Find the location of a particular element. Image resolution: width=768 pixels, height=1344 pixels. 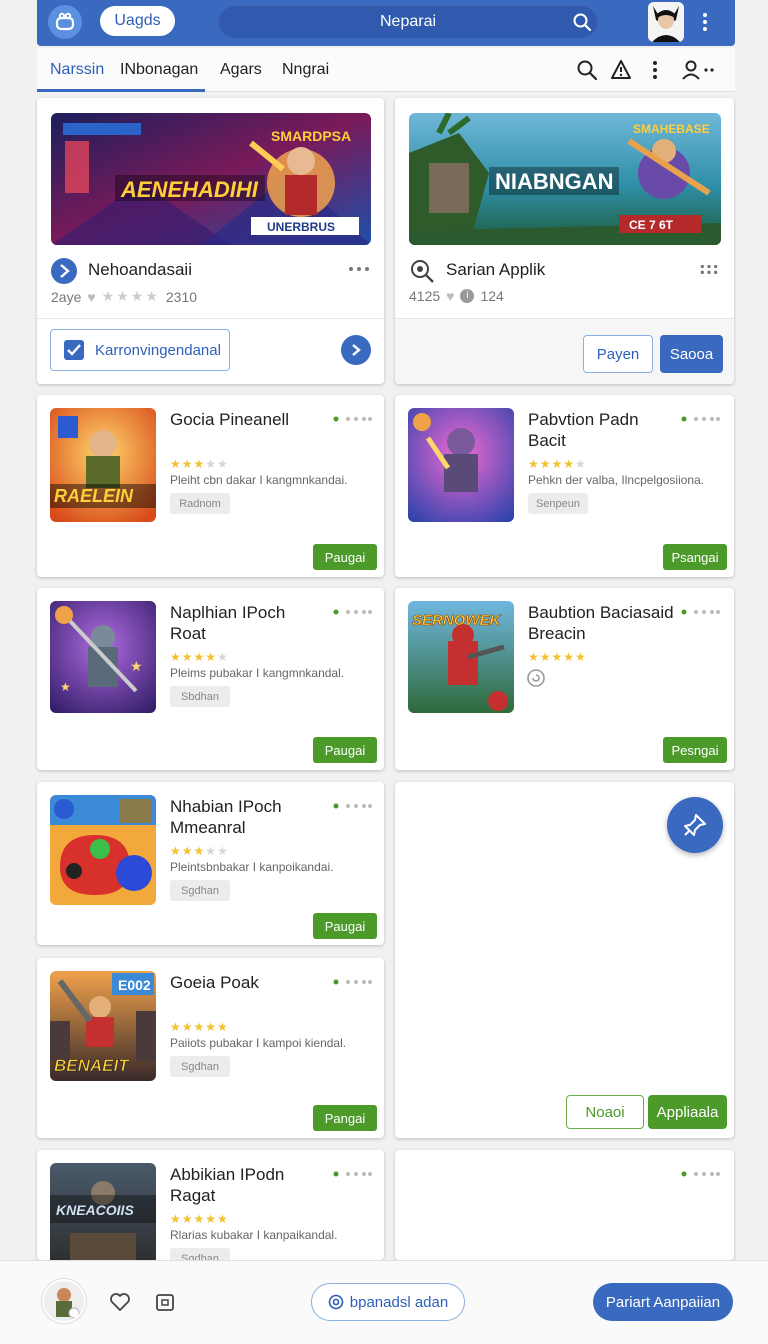

user-avatar is located at coordinates (666, 22).